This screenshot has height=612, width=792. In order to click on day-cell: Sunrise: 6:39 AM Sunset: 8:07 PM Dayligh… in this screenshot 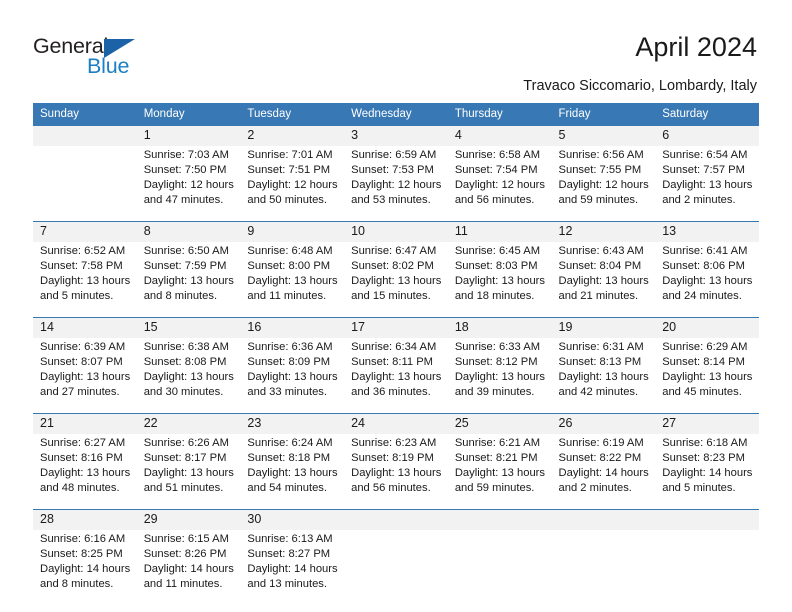, I will do `click(85, 375)`.